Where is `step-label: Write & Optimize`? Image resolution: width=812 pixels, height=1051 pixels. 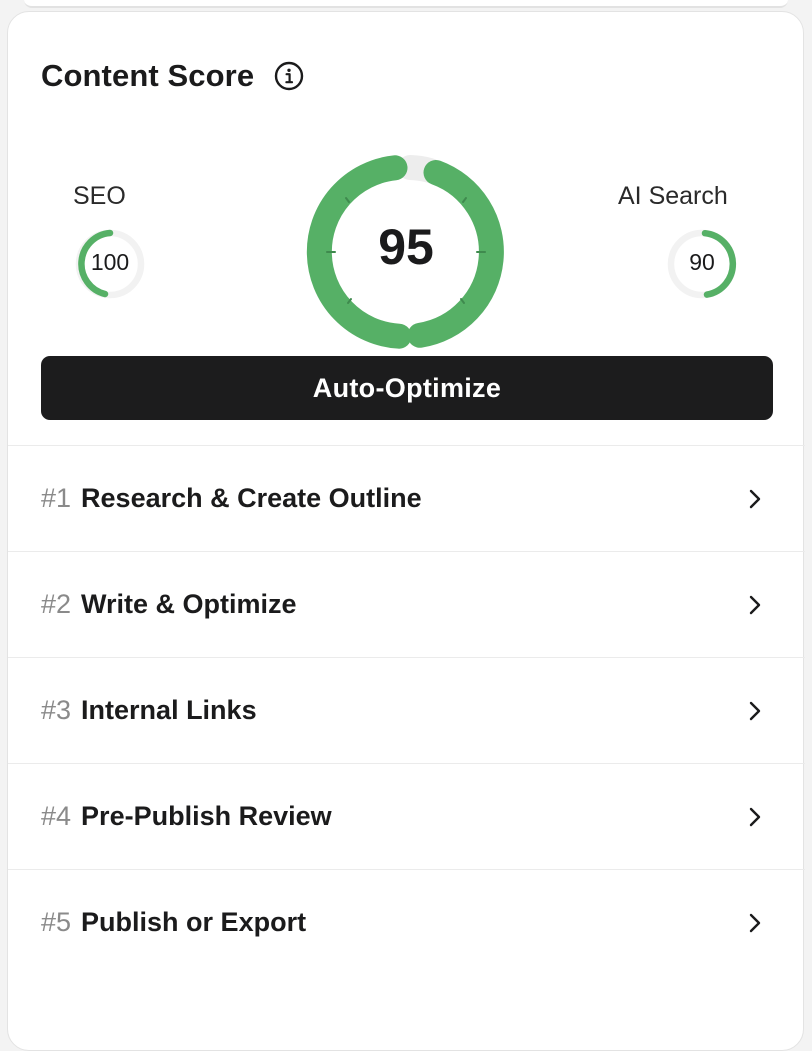 step-label: Write & Optimize is located at coordinates (189, 604).